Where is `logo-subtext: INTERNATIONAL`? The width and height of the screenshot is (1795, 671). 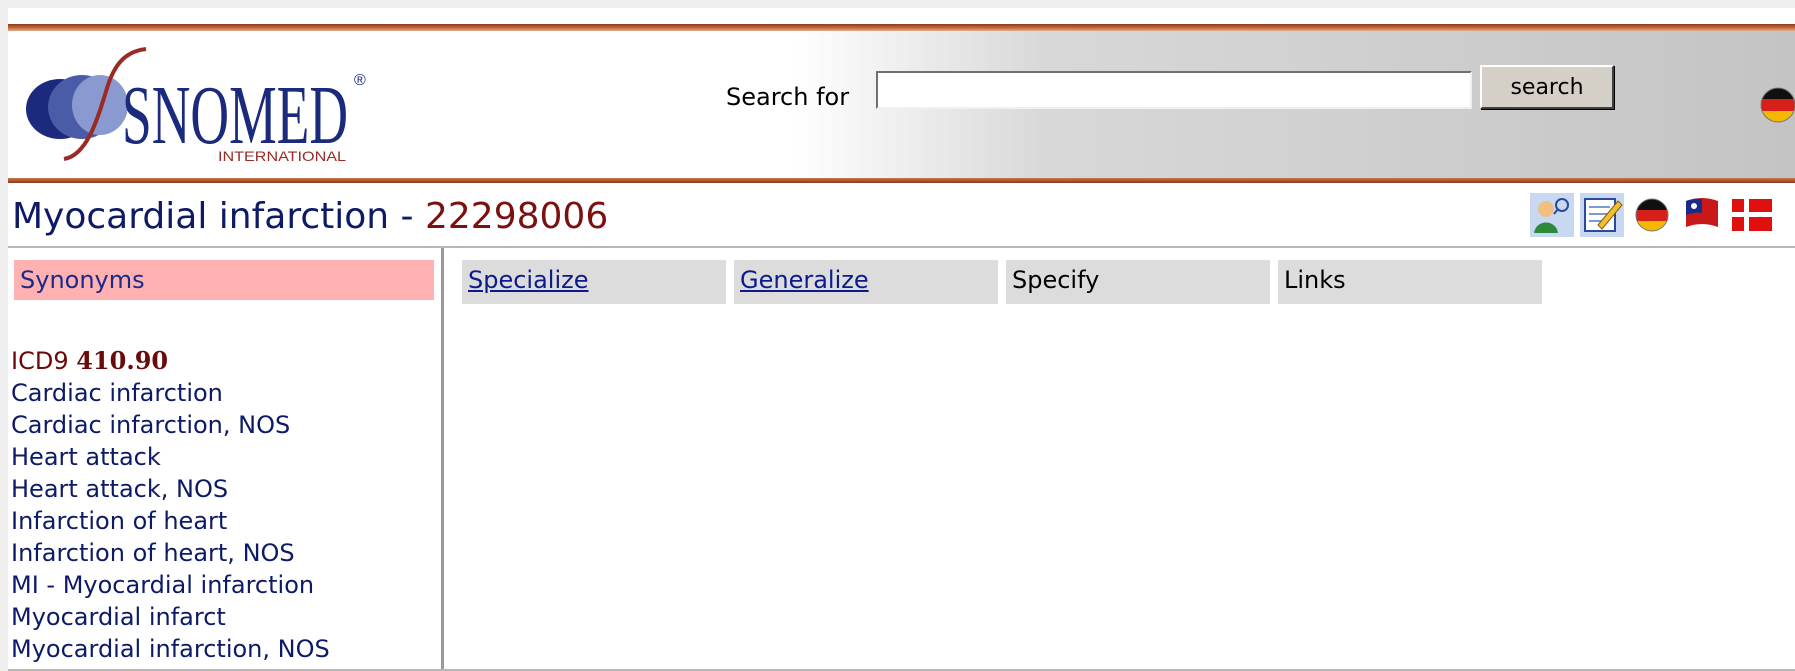
logo-subtext: INTERNATIONAL is located at coordinates (282, 156).